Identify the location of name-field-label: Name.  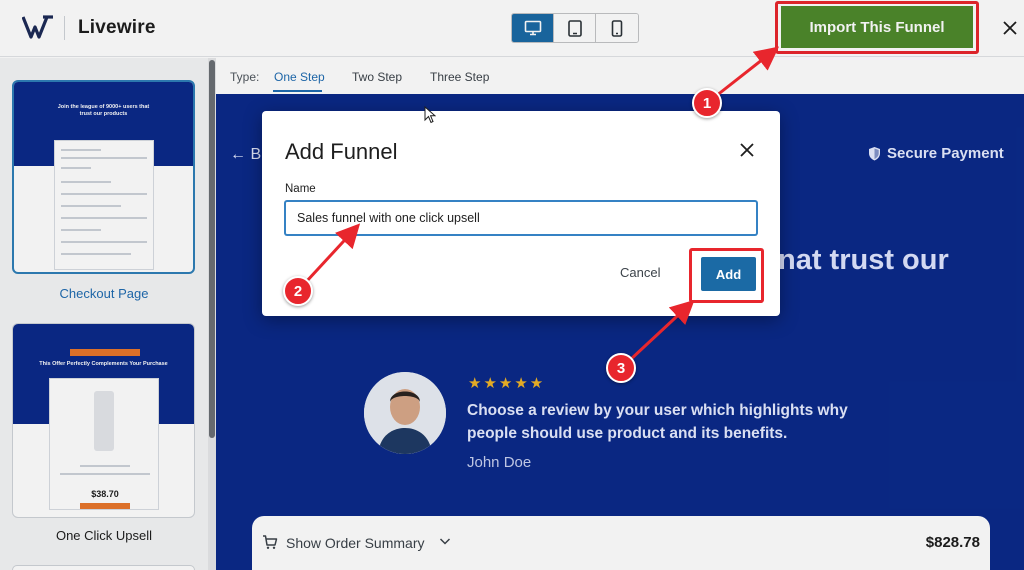
(300, 189).